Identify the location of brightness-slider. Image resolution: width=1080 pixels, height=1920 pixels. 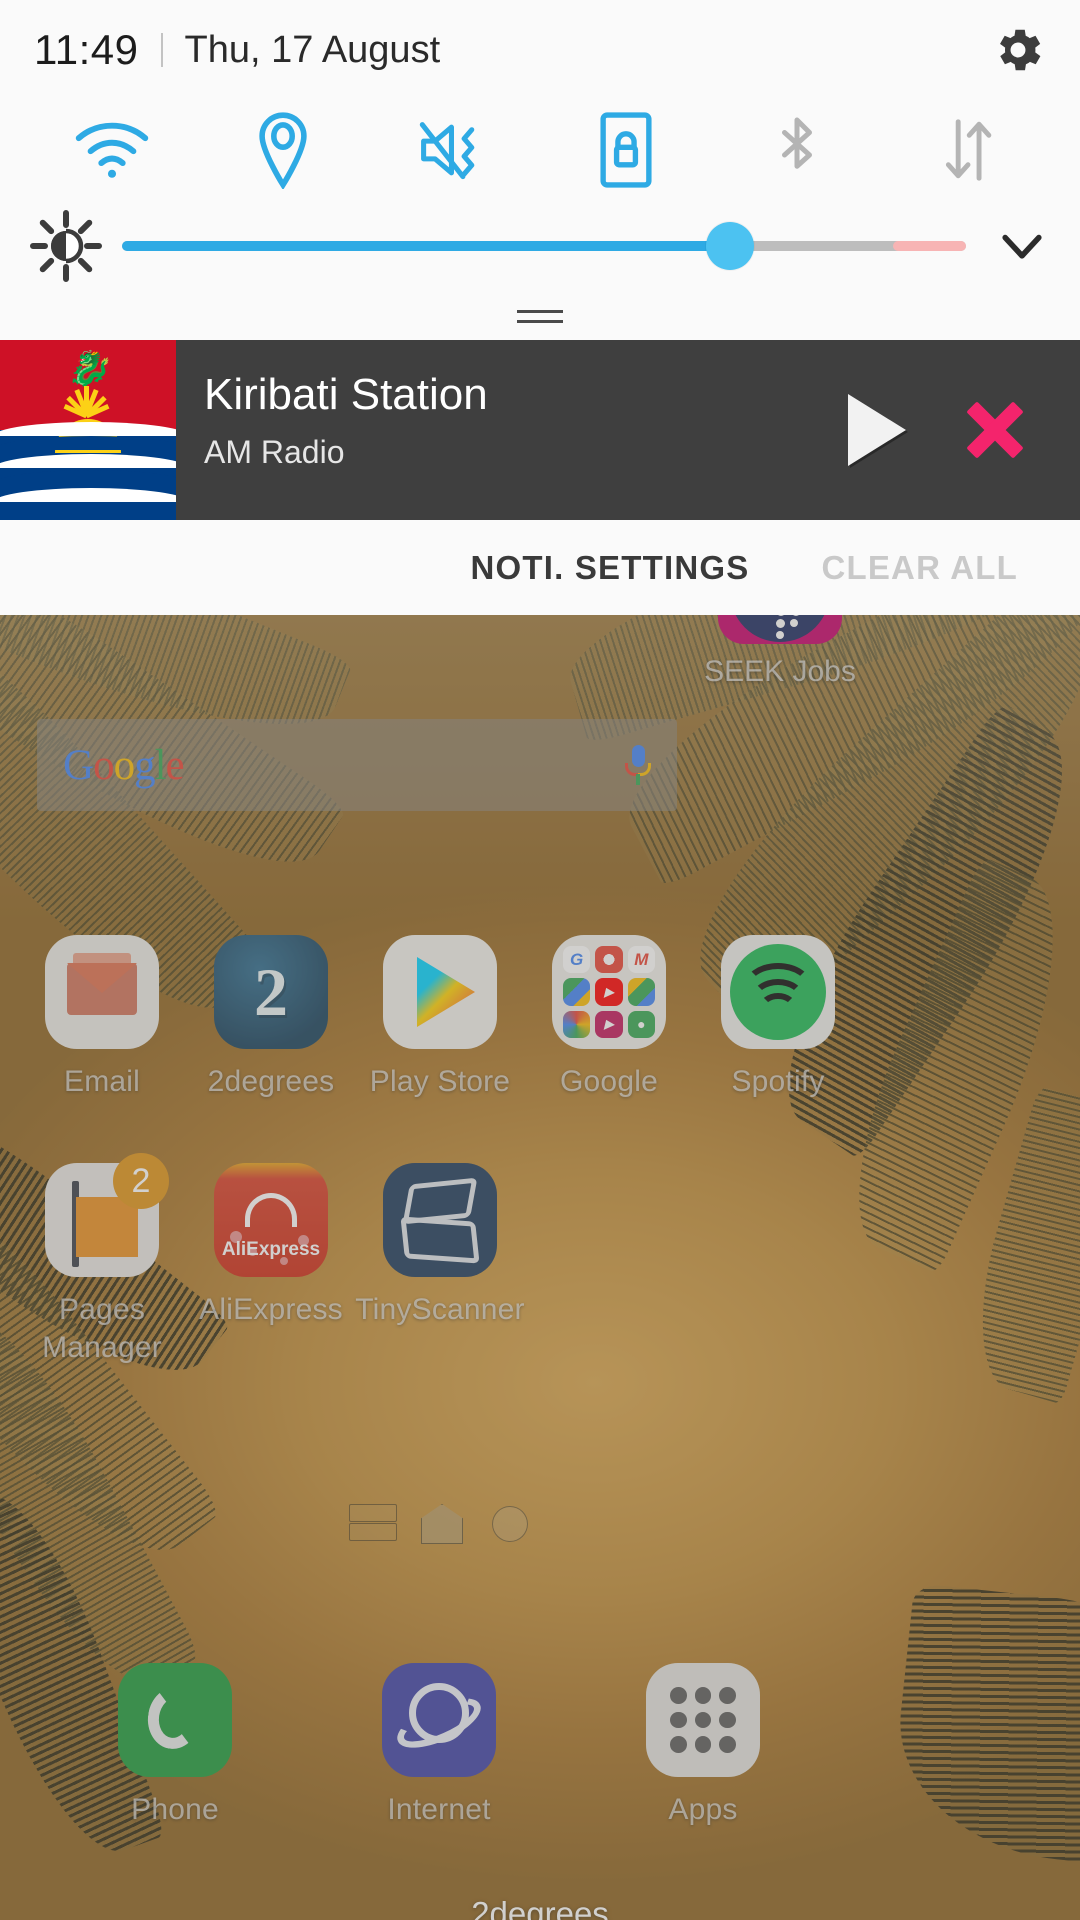
(544, 246).